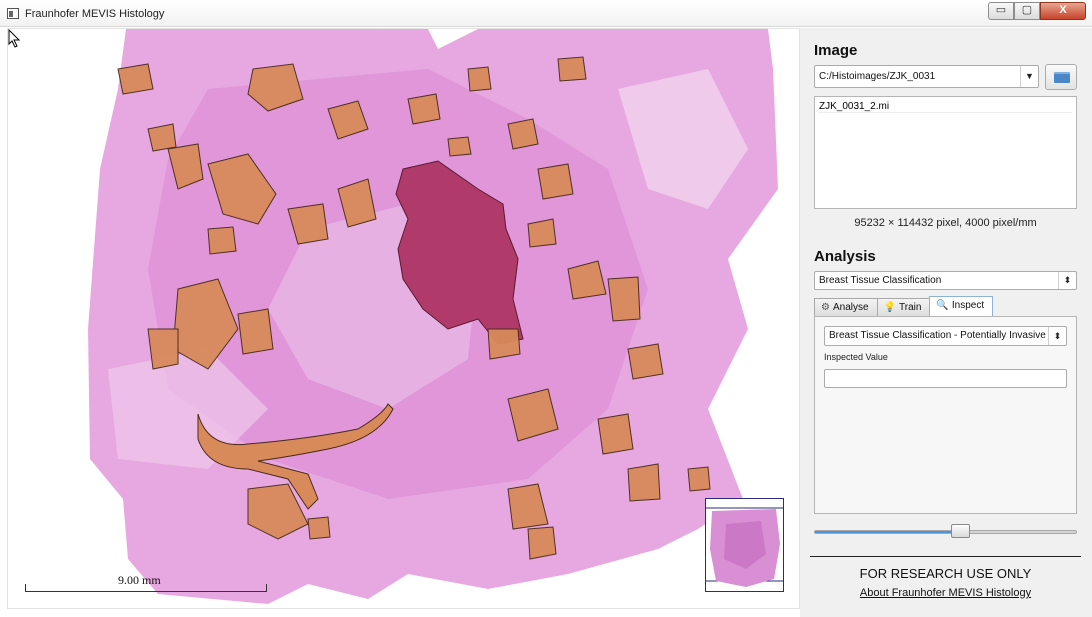 This screenshot has height=617, width=1092. I want to click on browse-folder-button, so click(1061, 77).